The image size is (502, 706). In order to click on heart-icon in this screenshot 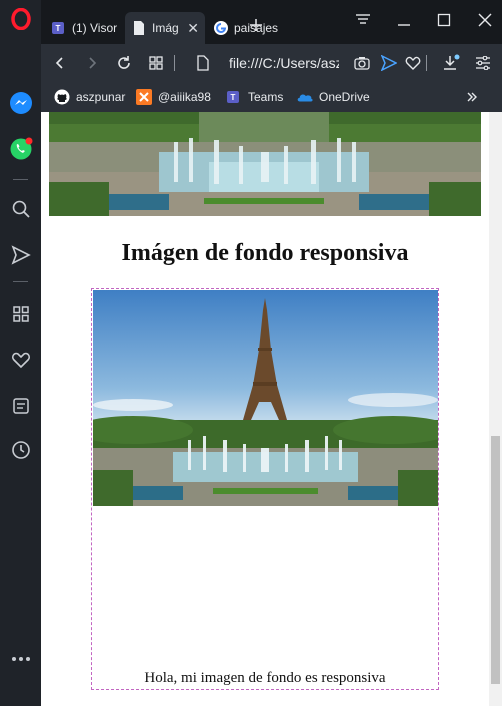, I will do `click(20, 359)`.